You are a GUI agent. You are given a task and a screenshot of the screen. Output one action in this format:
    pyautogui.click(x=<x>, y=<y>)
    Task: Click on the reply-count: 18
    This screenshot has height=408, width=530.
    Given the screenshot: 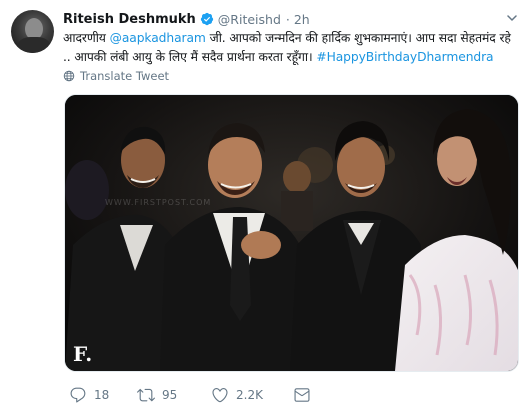 What is the action you would take?
    pyautogui.click(x=102, y=395)
    